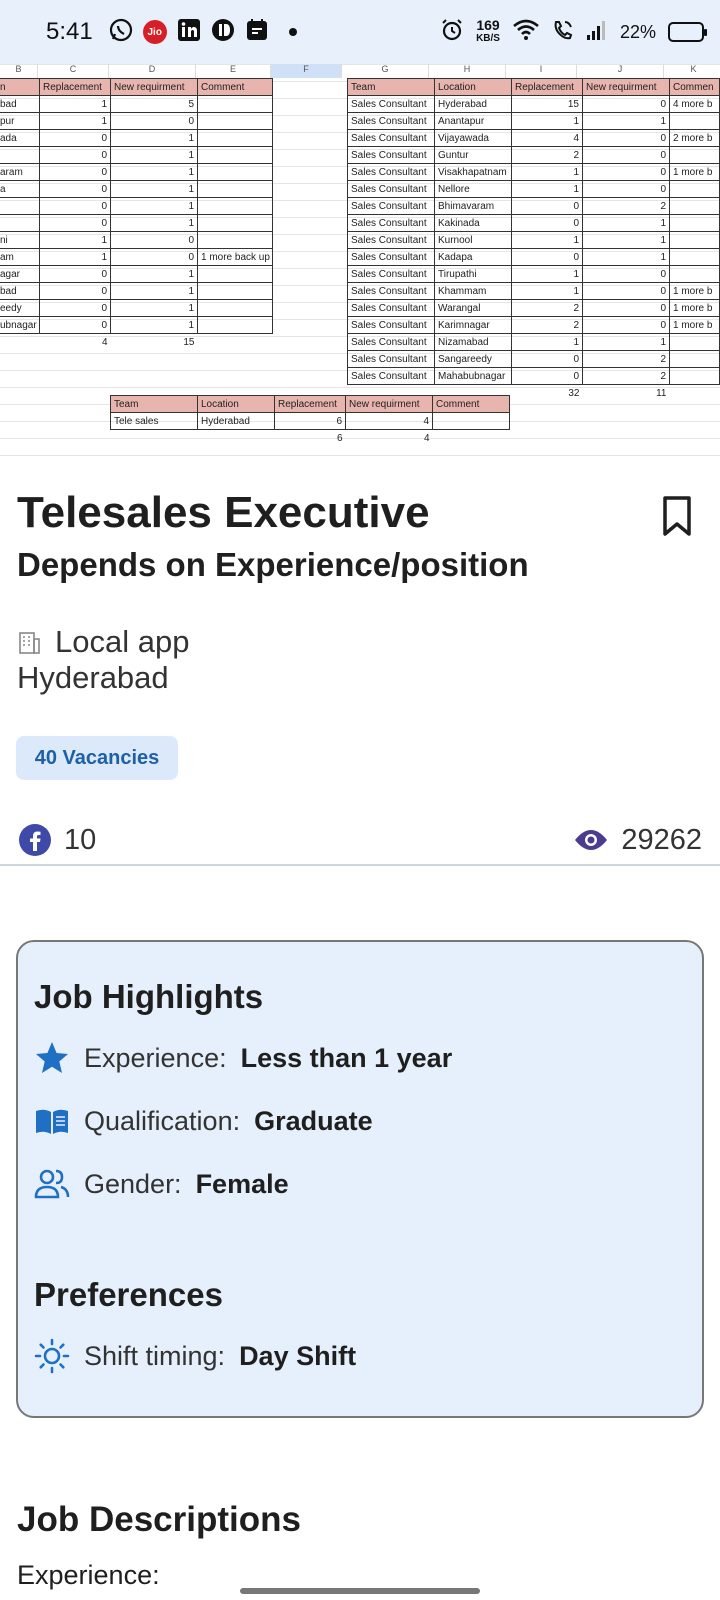 This screenshot has width=720, height=1600. Describe the element at coordinates (473, 206) in the screenshot. I see `sheet-cell: Bhimavaram` at that location.